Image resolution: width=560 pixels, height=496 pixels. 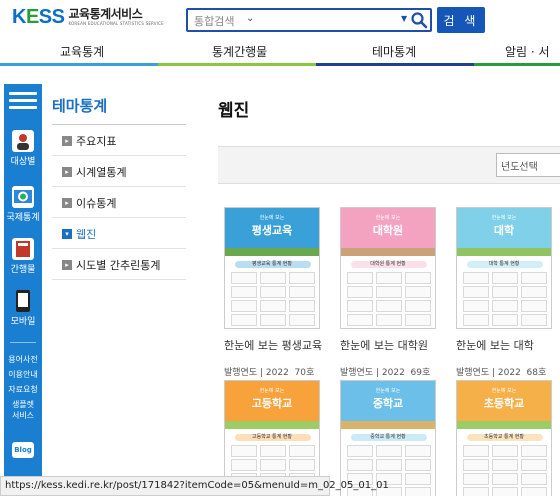 I want to click on sidebar-item-key-indicators: ▸ 주요지표, so click(x=119, y=140).